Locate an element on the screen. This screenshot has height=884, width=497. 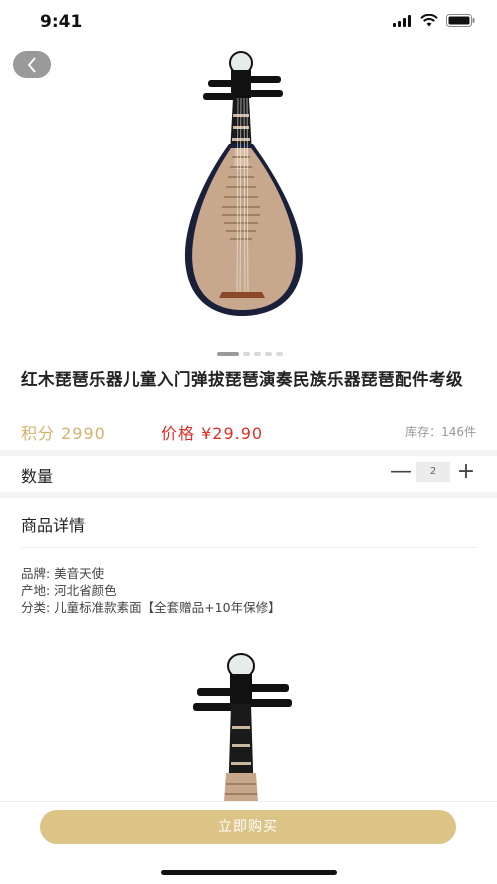
quantity-stepper: — 2 + is located at coordinates (433, 472).